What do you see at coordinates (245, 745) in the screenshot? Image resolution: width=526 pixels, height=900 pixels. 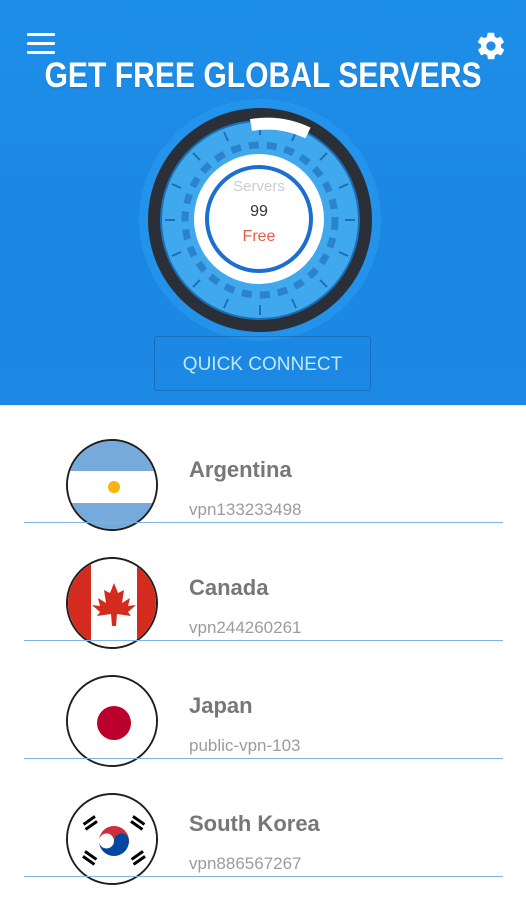 I see `server-id: public-vpn-103` at bounding box center [245, 745].